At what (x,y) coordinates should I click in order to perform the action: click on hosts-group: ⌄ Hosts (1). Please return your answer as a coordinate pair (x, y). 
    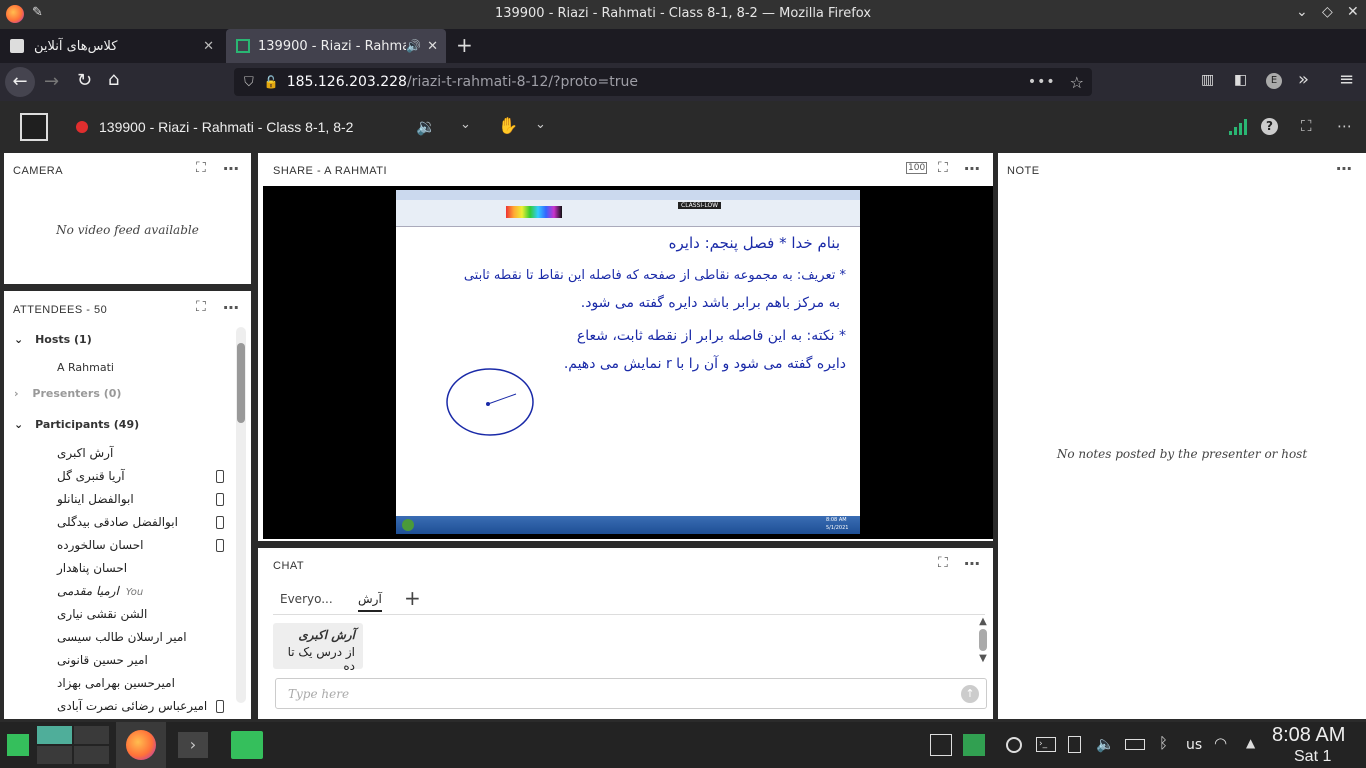
    Looking at the image, I should click on (53, 339).